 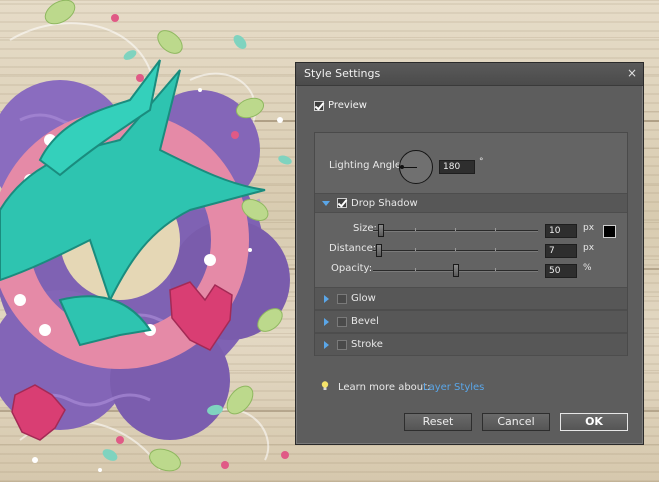 What do you see at coordinates (367, 165) in the screenshot?
I see `lighting-angle-label: Lighting Angle:` at bounding box center [367, 165].